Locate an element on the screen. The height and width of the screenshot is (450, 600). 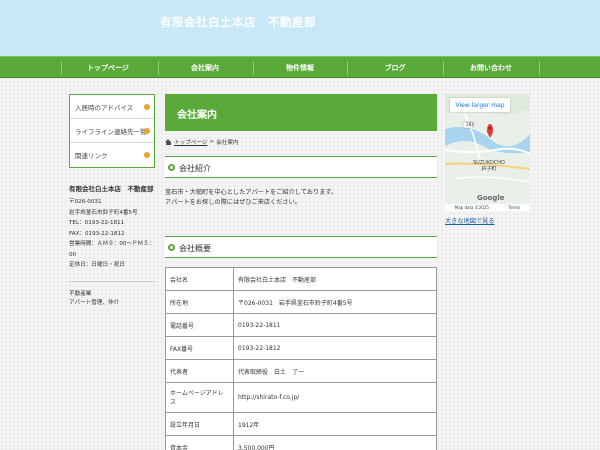
category-title: 不動産業 is located at coordinates (80, 294).